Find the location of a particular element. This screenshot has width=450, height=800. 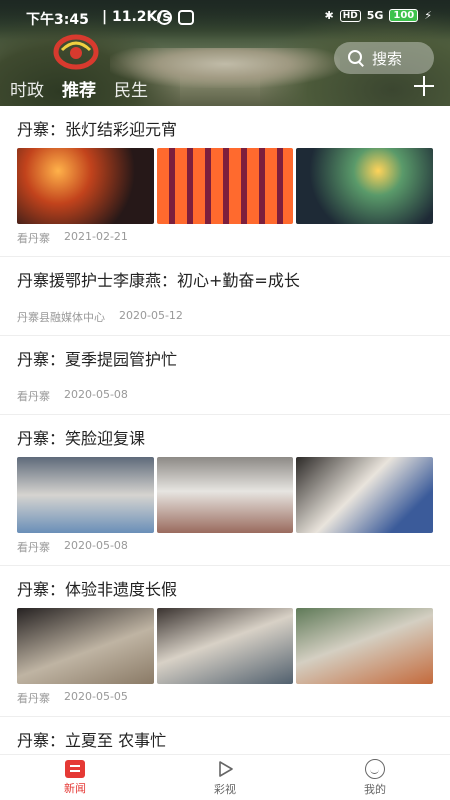

search-label: 搜索 is located at coordinates (387, 58).